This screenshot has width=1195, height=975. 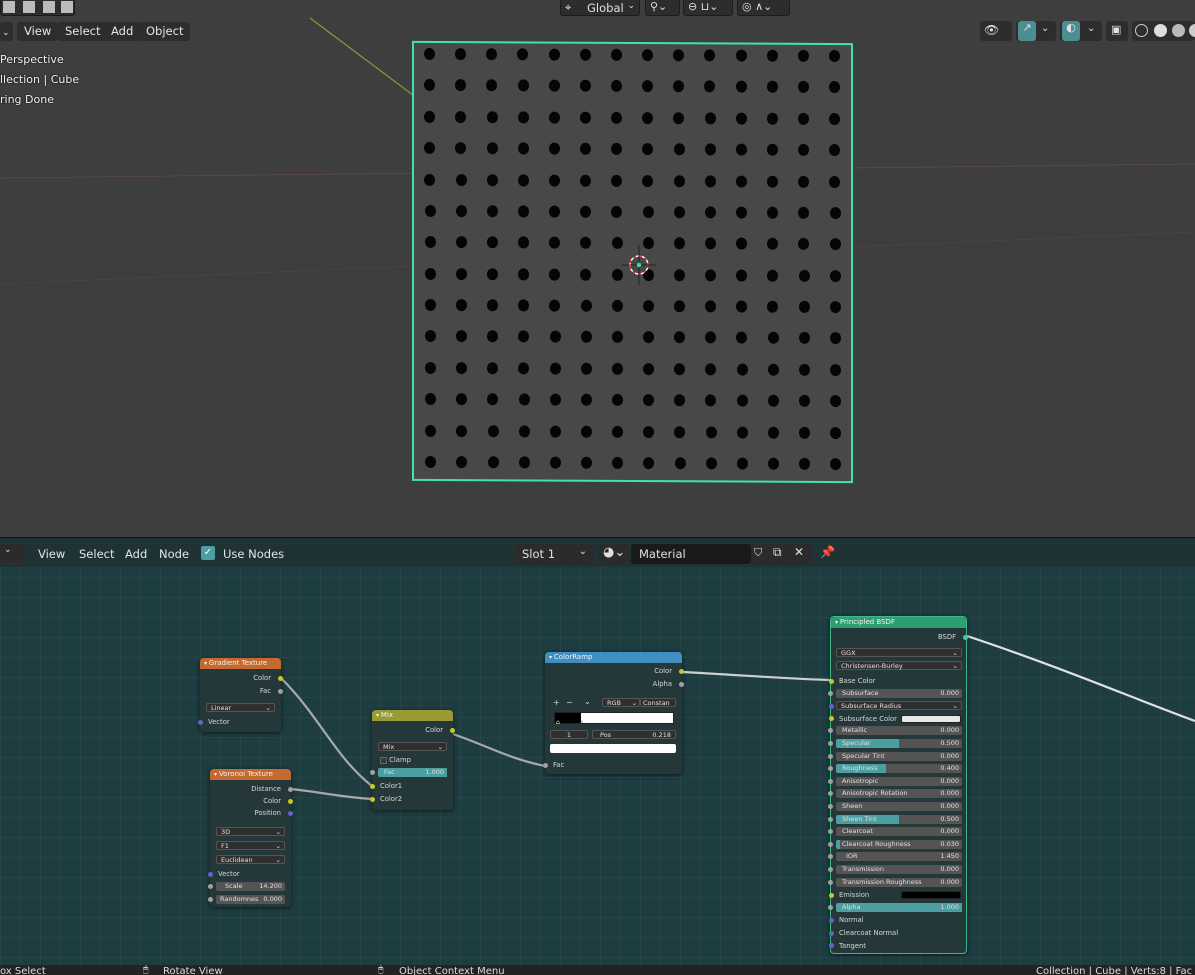 What do you see at coordinates (895, 869) in the screenshot?
I see `bsdf-input-transmission: Transmission 0.000` at bounding box center [895, 869].